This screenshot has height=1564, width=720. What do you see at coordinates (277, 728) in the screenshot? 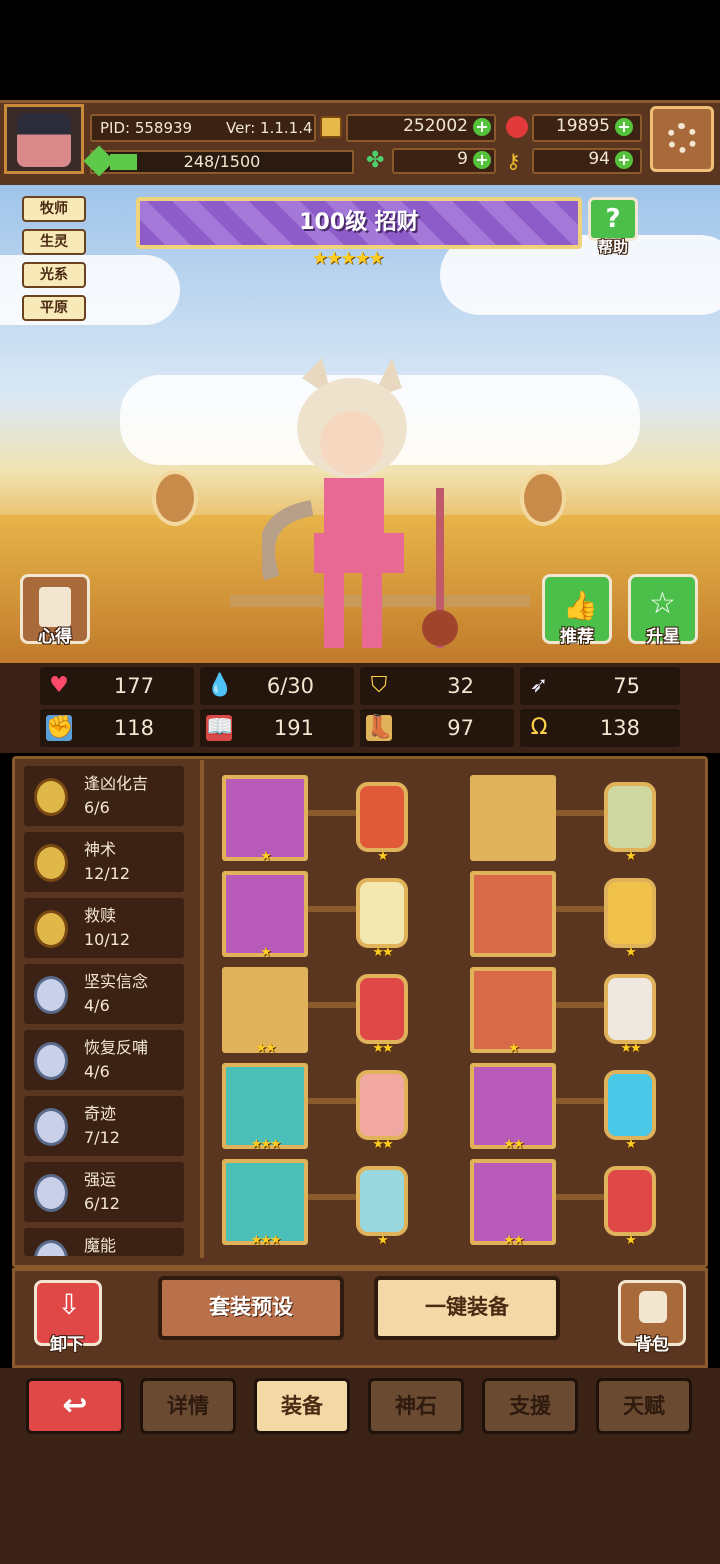
I see `stat-magic: 📖 191` at bounding box center [277, 728].